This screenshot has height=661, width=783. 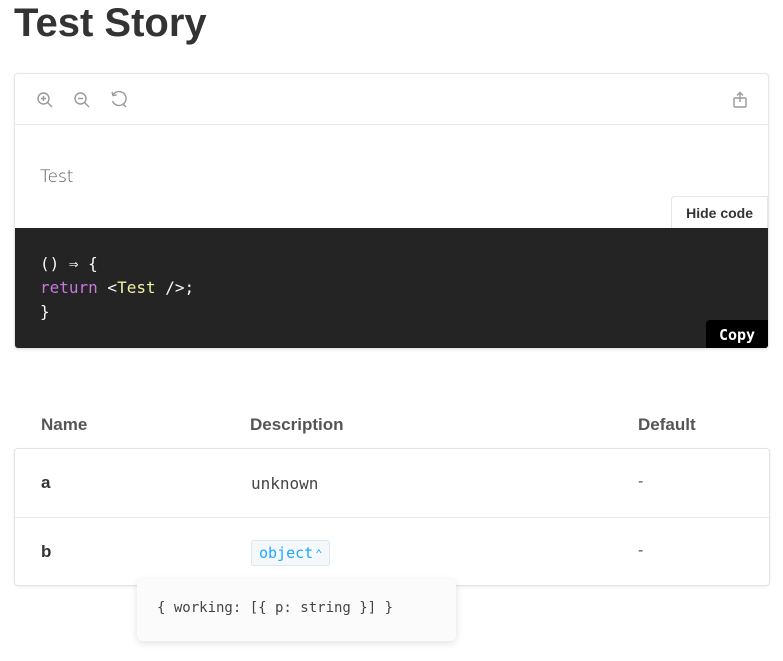 What do you see at coordinates (740, 100) in the screenshot?
I see `share-icon` at bounding box center [740, 100].